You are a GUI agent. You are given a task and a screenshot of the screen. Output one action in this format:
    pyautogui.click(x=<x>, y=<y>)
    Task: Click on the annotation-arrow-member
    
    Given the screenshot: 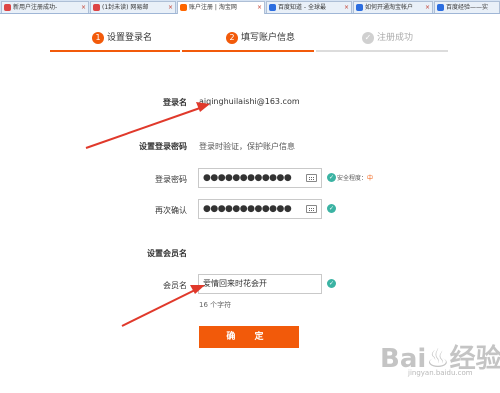 What is the action you would take?
    pyautogui.click(x=163, y=306)
    